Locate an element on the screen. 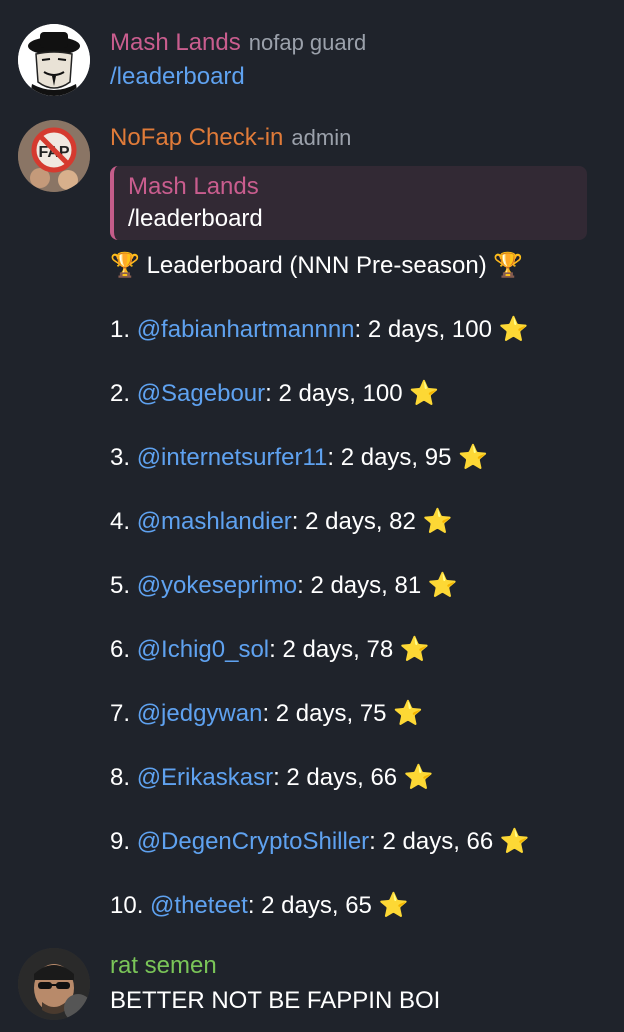 This screenshot has width=624, height=1032. rank: 1. is located at coordinates (120, 329).